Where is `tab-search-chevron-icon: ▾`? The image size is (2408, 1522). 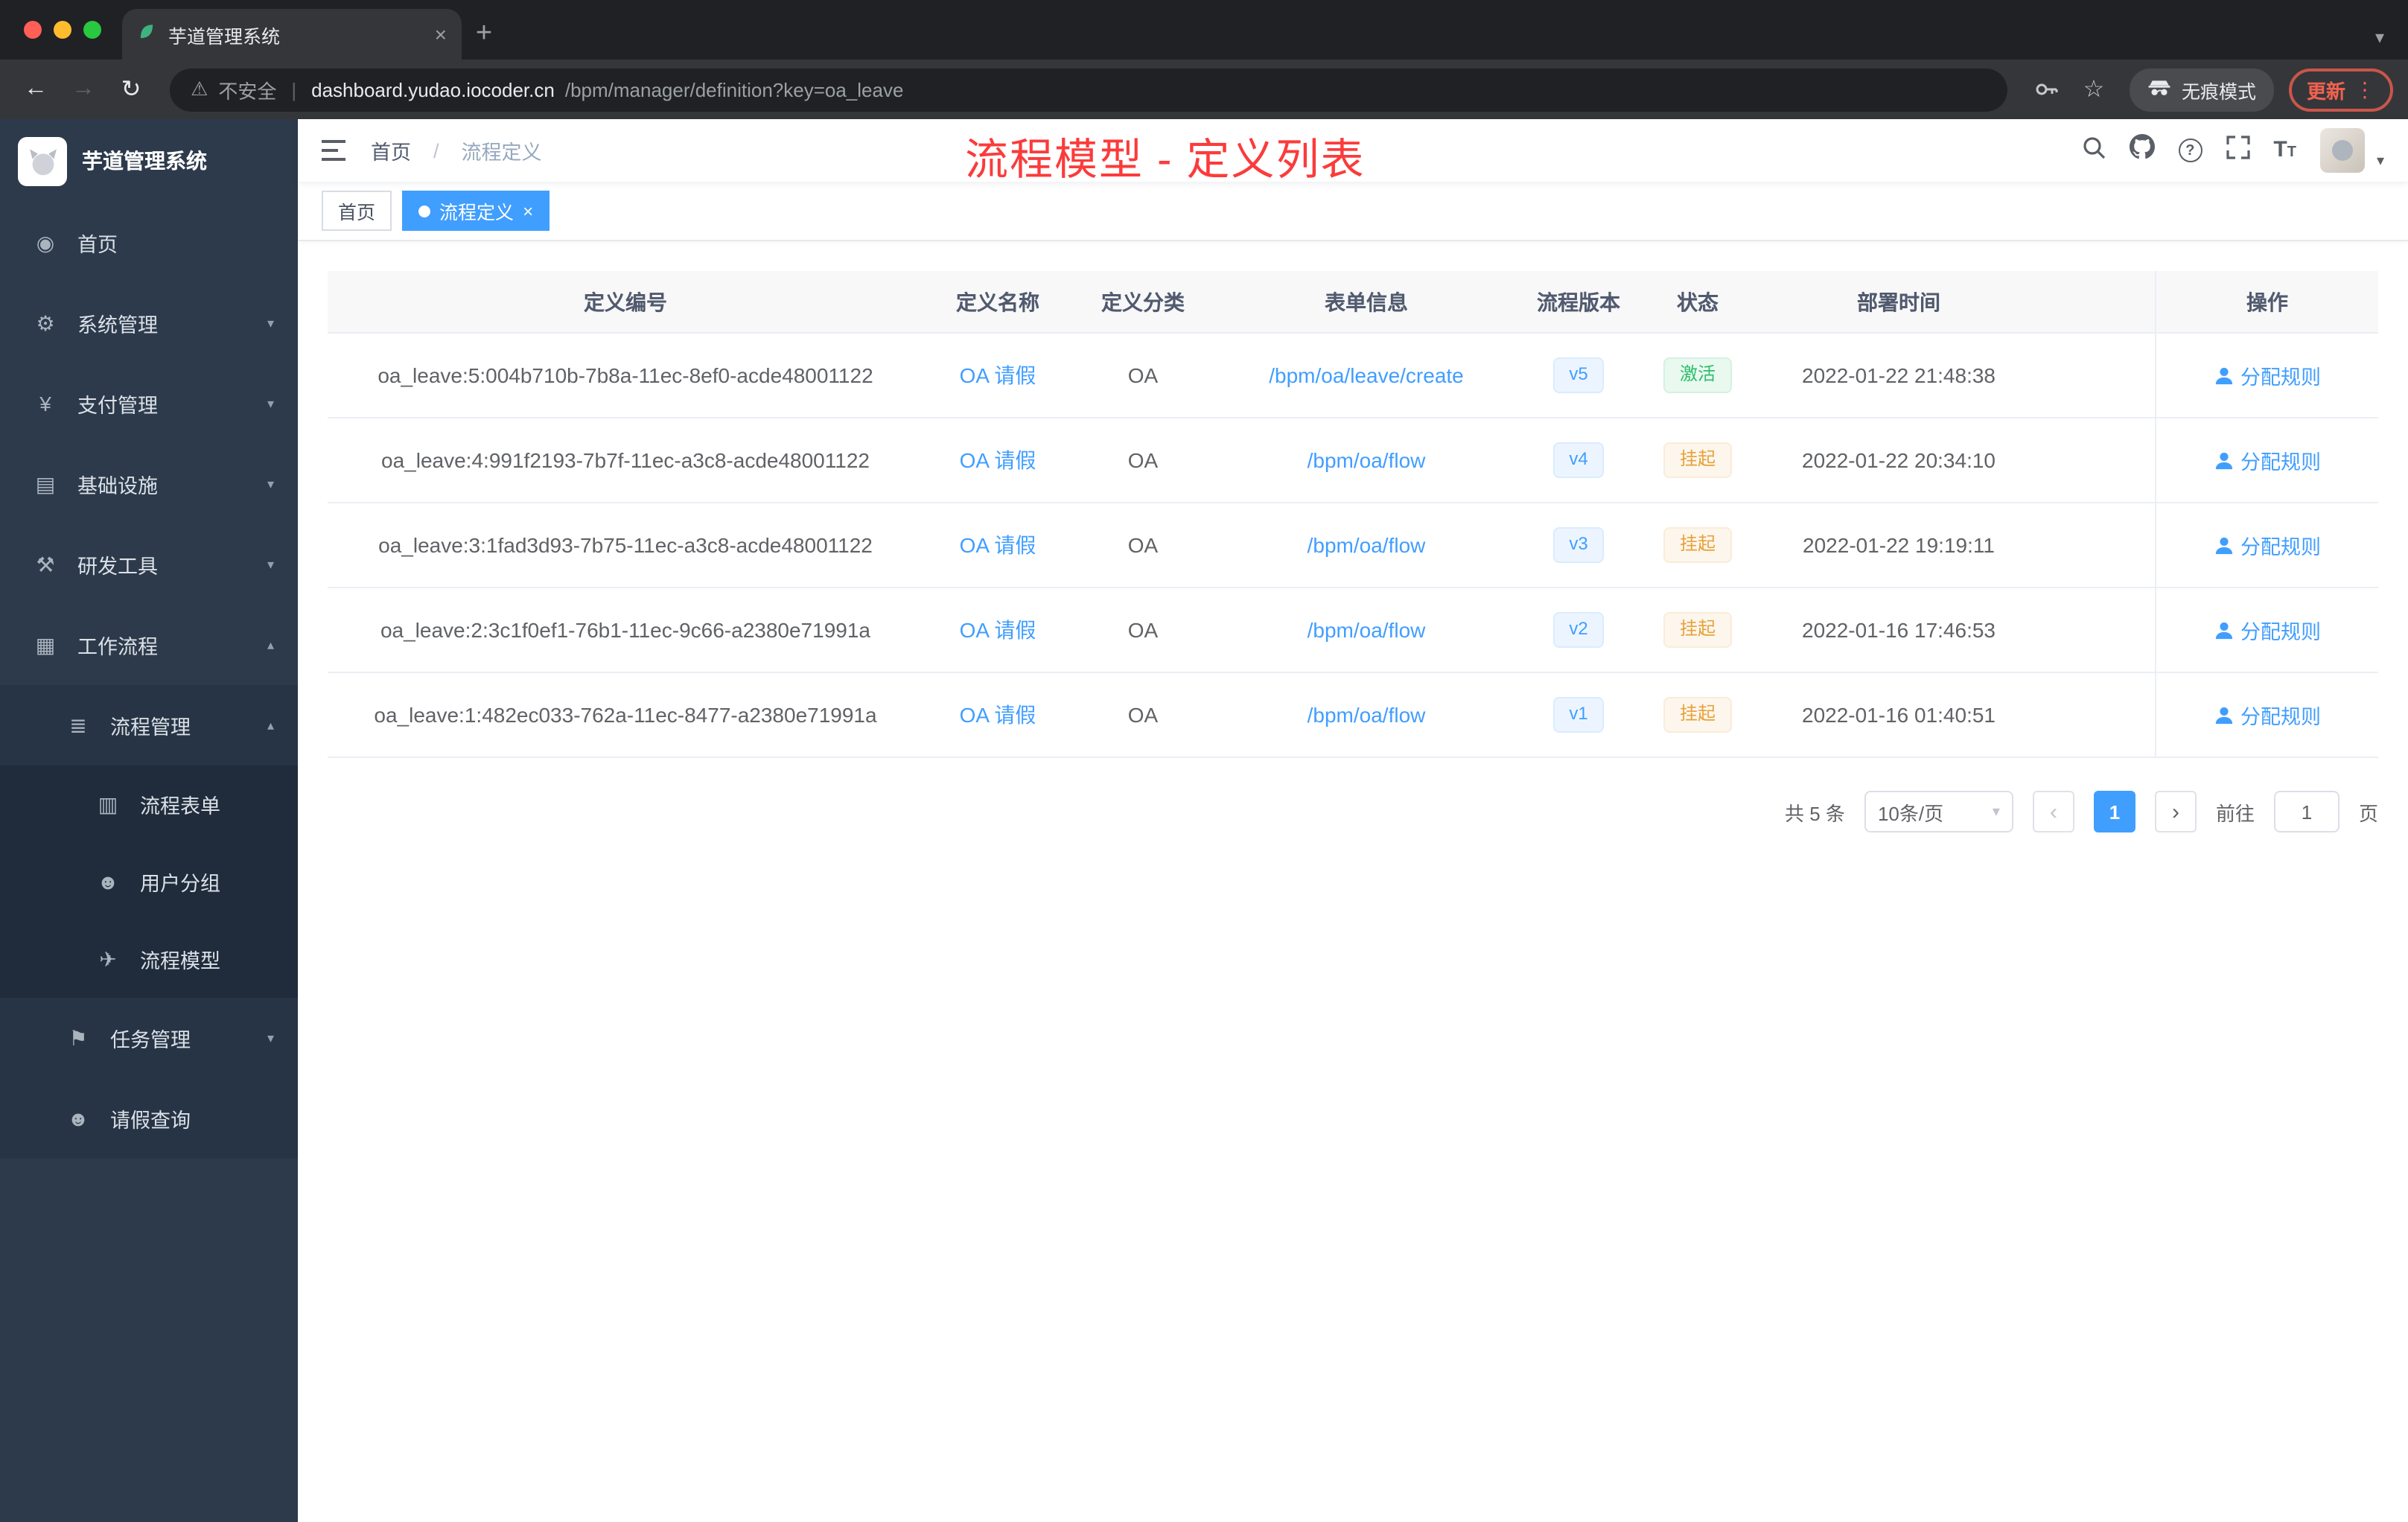
tab-search-chevron-icon: ▾ is located at coordinates (2391, 43).